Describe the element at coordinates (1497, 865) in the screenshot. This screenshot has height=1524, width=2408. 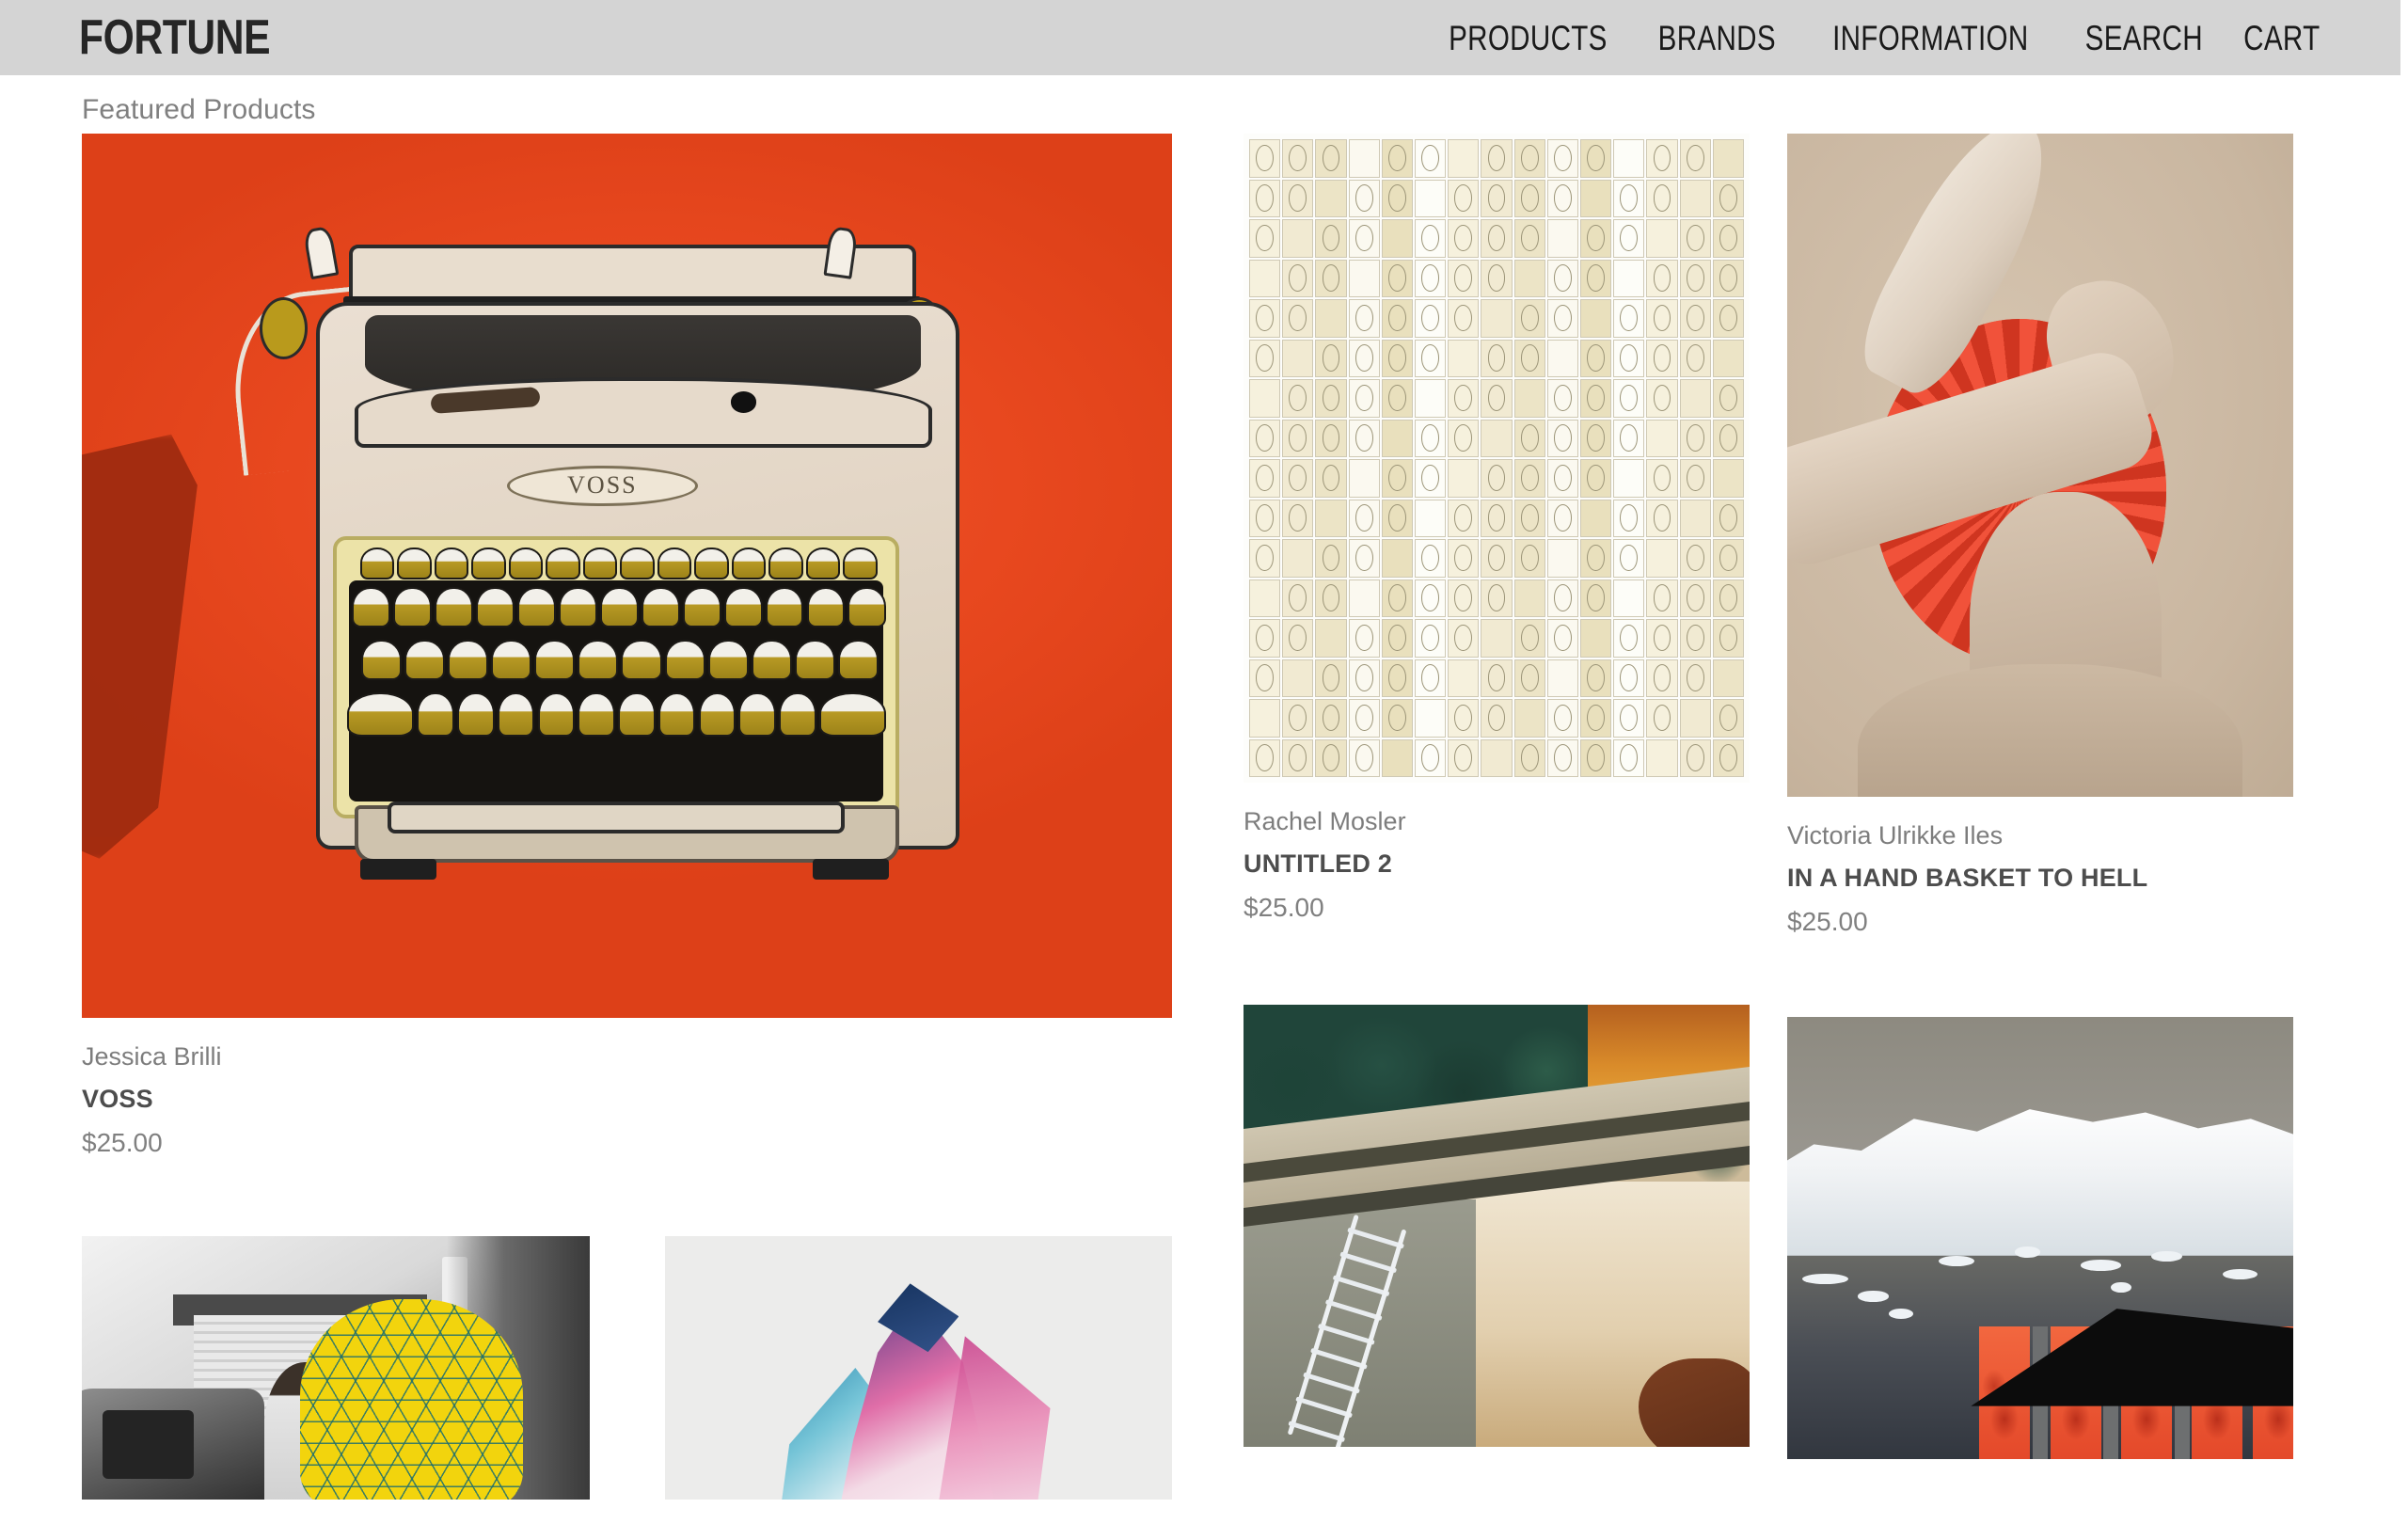
I see `product-title: UNTITLED 2` at that location.